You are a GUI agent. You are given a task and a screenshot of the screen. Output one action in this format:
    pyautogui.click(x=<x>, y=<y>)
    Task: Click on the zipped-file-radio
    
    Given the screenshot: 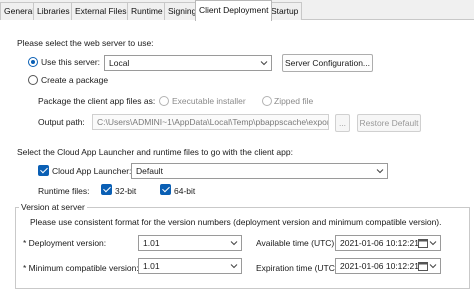 What is the action you would take?
    pyautogui.click(x=267, y=101)
    